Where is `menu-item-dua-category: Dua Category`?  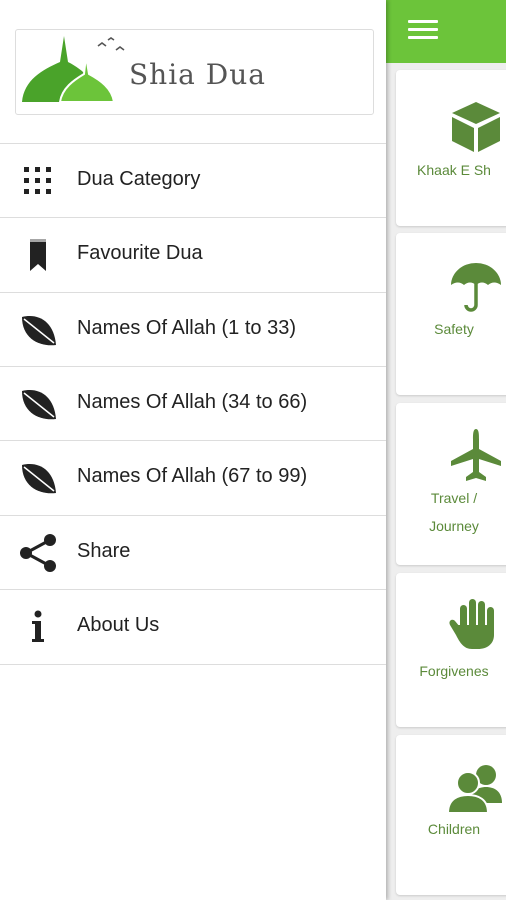 menu-item-dua-category: Dua Category is located at coordinates (193, 180).